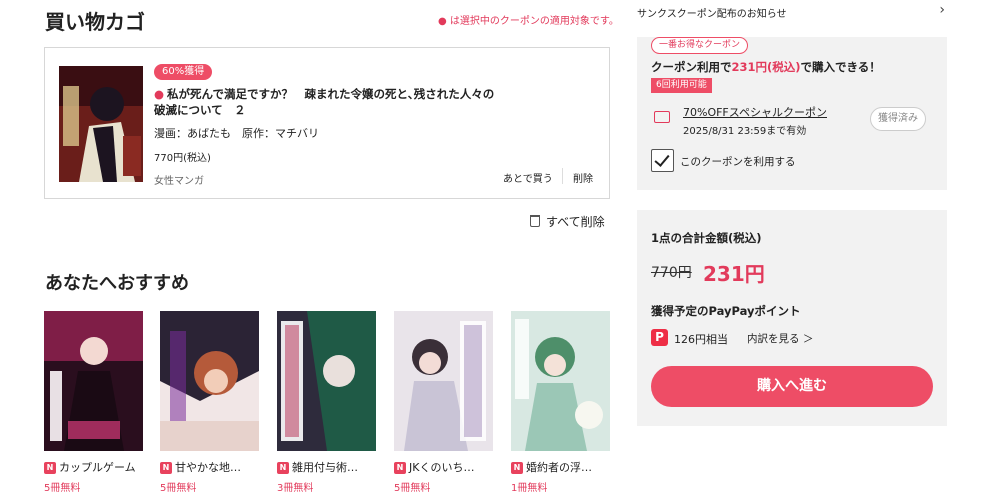 The width and height of the screenshot is (1000, 504). Describe the element at coordinates (183, 72) in the screenshot. I see `point-rate-badge: 60%獲得` at that location.